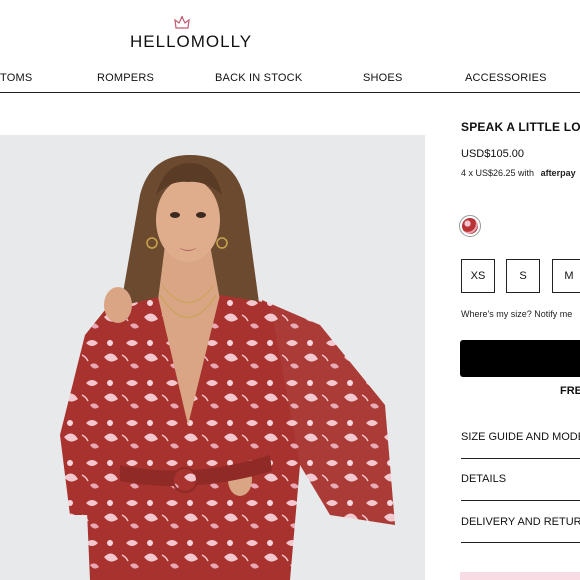  What do you see at coordinates (16, 78) in the screenshot?
I see `nav-item-bottoms: TOMS` at bounding box center [16, 78].